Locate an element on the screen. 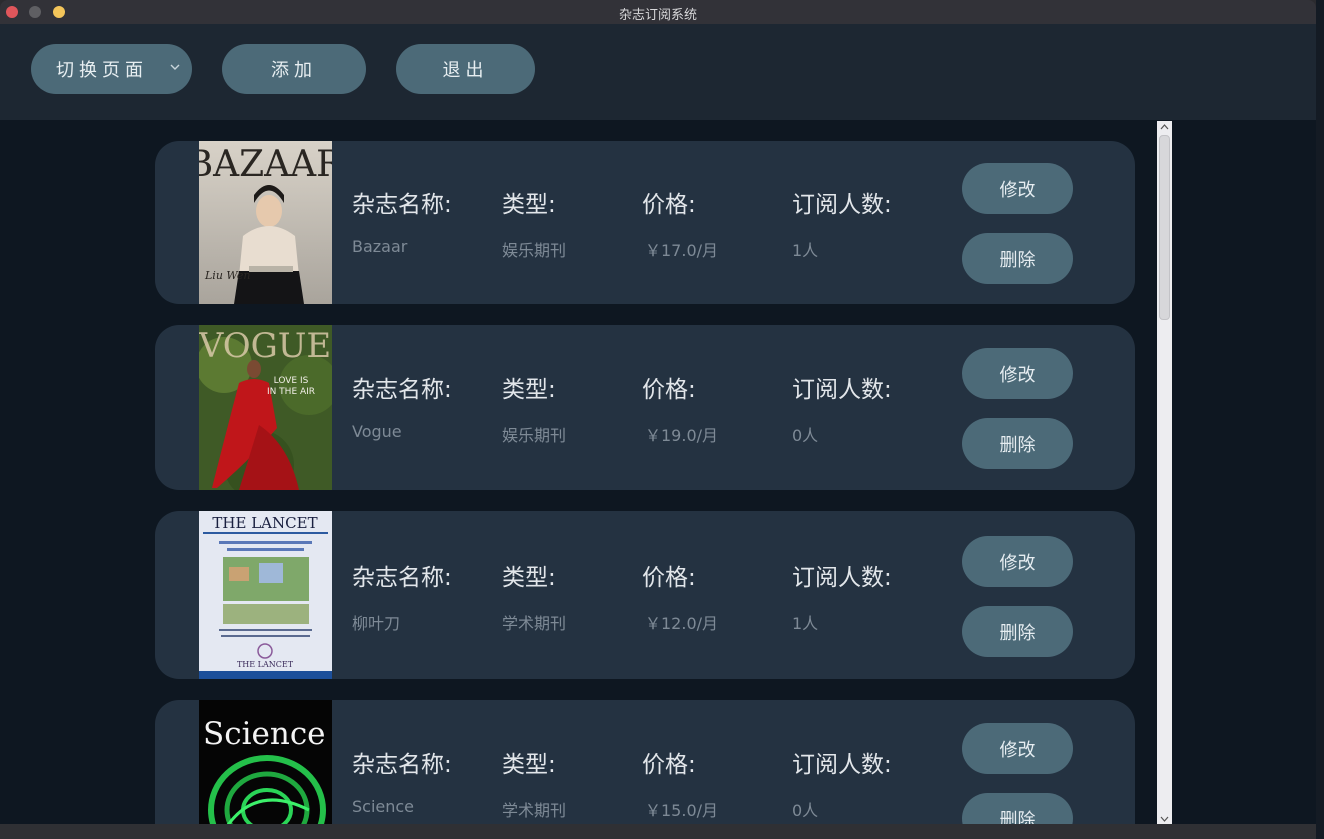 The height and width of the screenshot is (839, 1324). price-value: ￥17.0/月 is located at coordinates (682, 250).